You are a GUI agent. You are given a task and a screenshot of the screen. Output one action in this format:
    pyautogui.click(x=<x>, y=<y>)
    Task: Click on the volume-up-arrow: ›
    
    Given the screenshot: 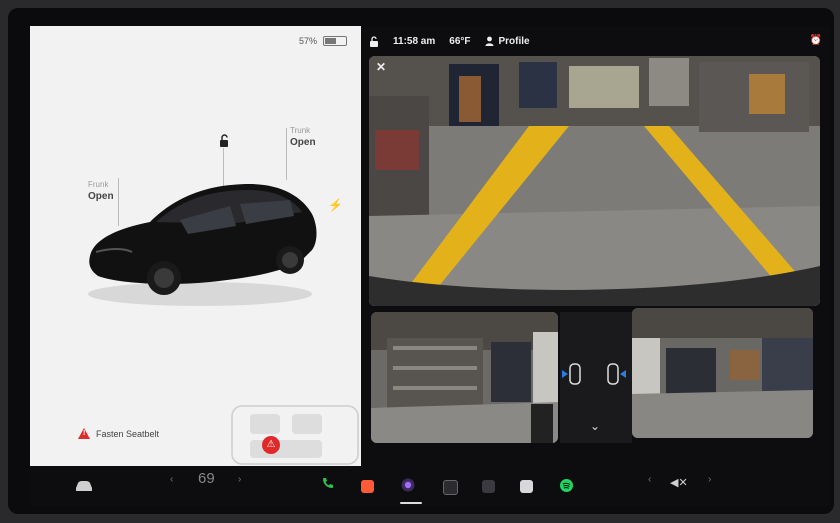 What is the action you would take?
    pyautogui.click(x=709, y=479)
    